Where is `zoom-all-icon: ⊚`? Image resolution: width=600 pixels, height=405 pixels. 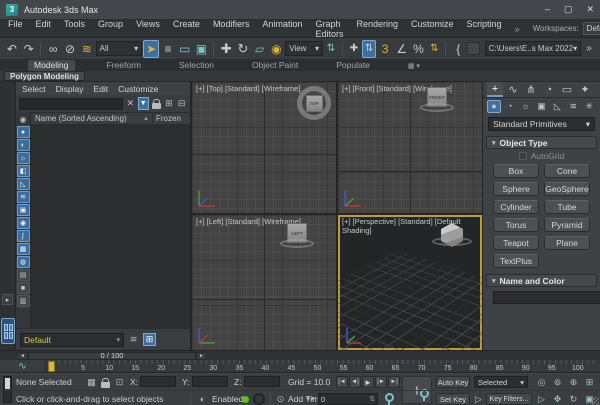
zoom-all-icon: ⊚ is located at coordinates (557, 382).